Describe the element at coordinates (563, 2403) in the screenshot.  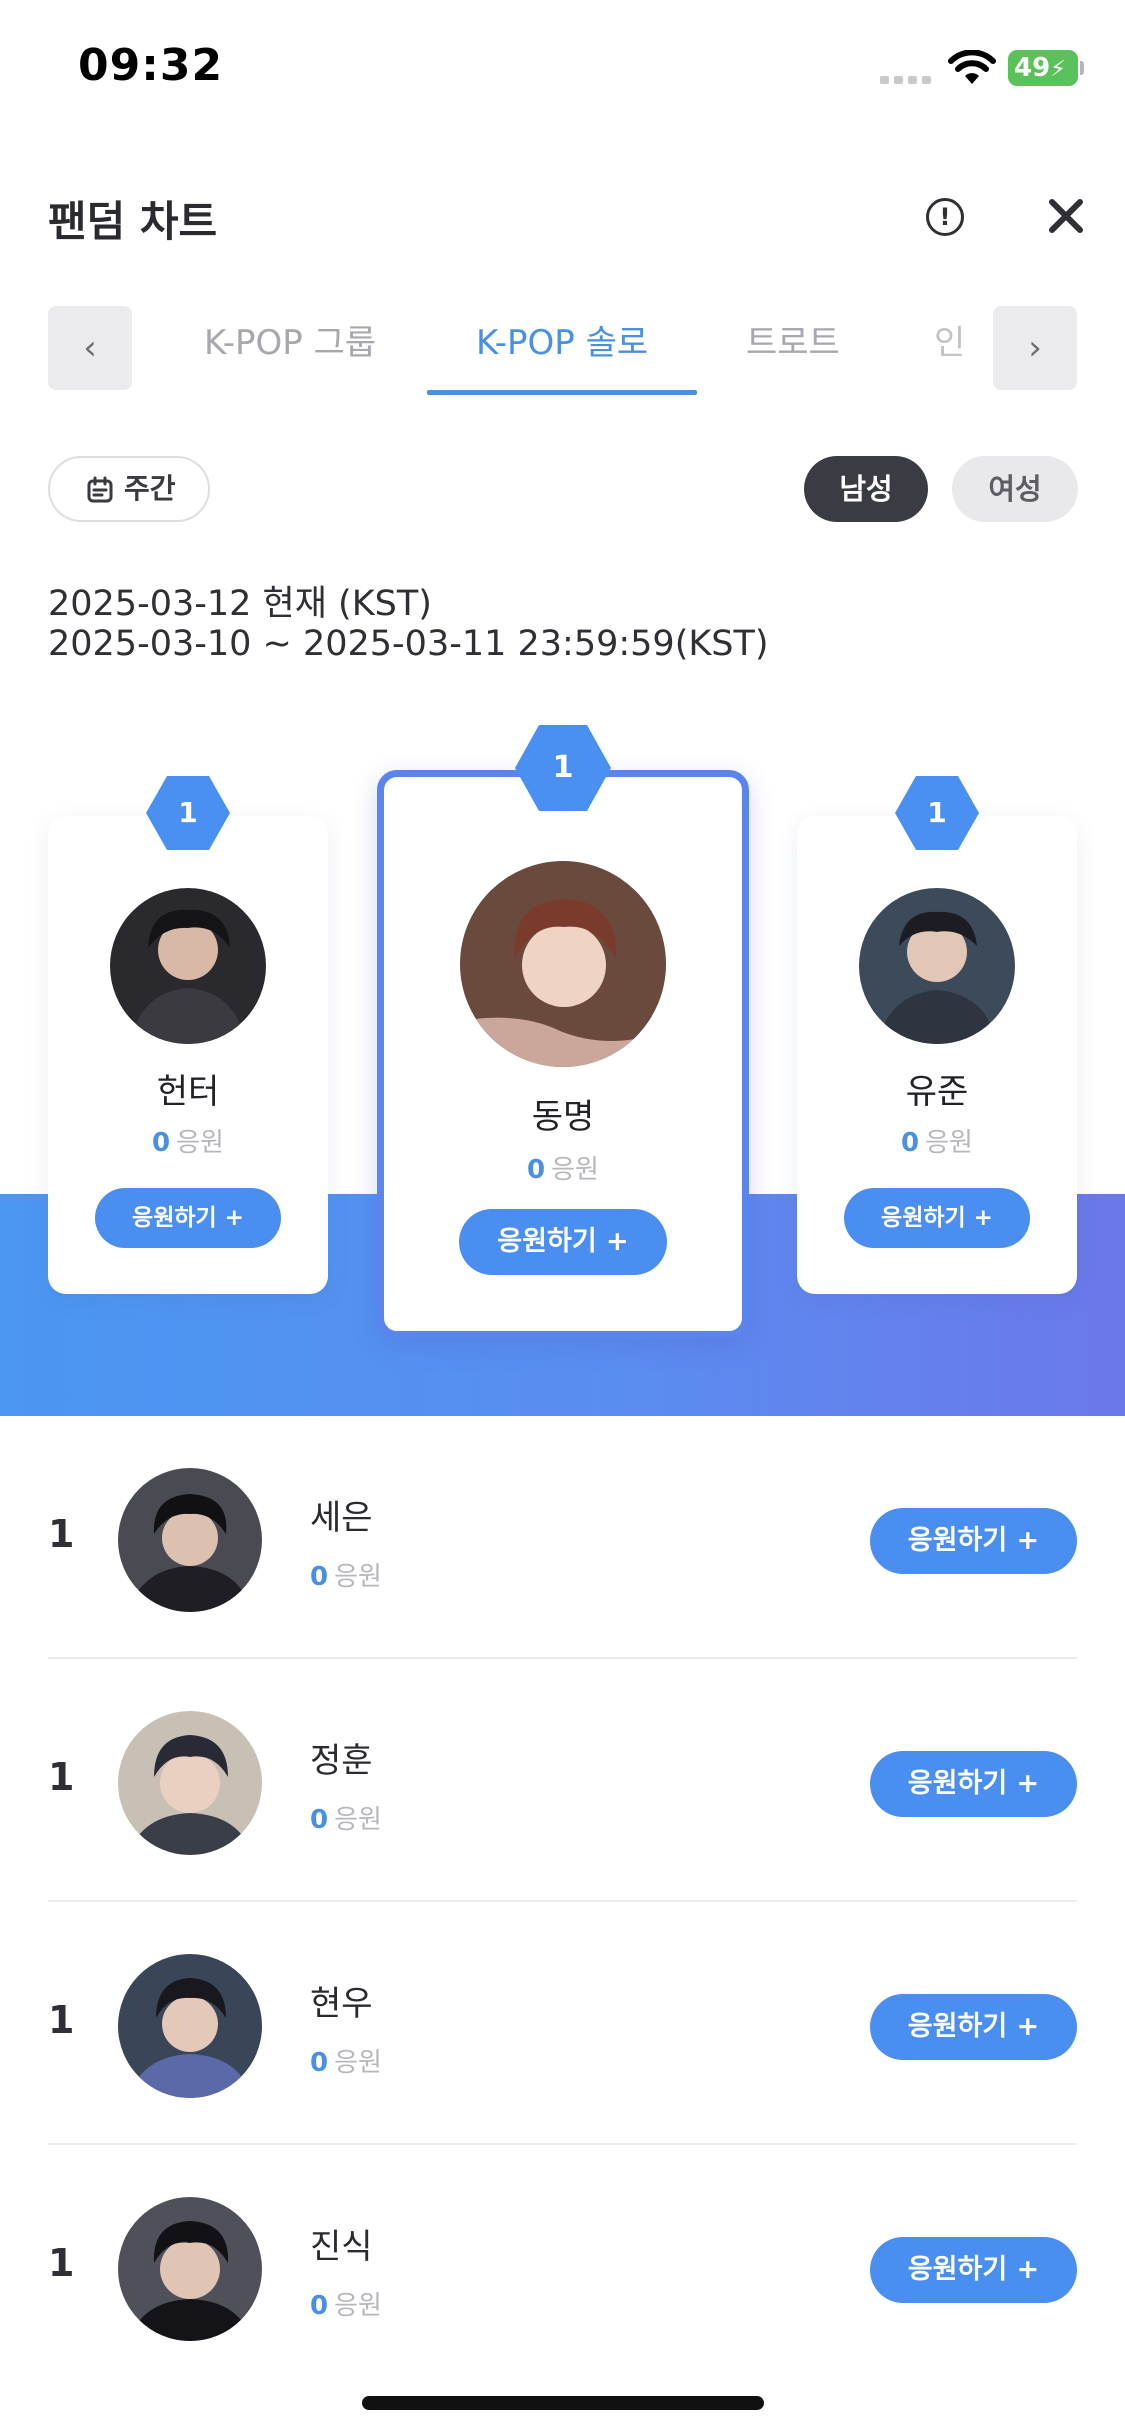
I see `home-indicator` at that location.